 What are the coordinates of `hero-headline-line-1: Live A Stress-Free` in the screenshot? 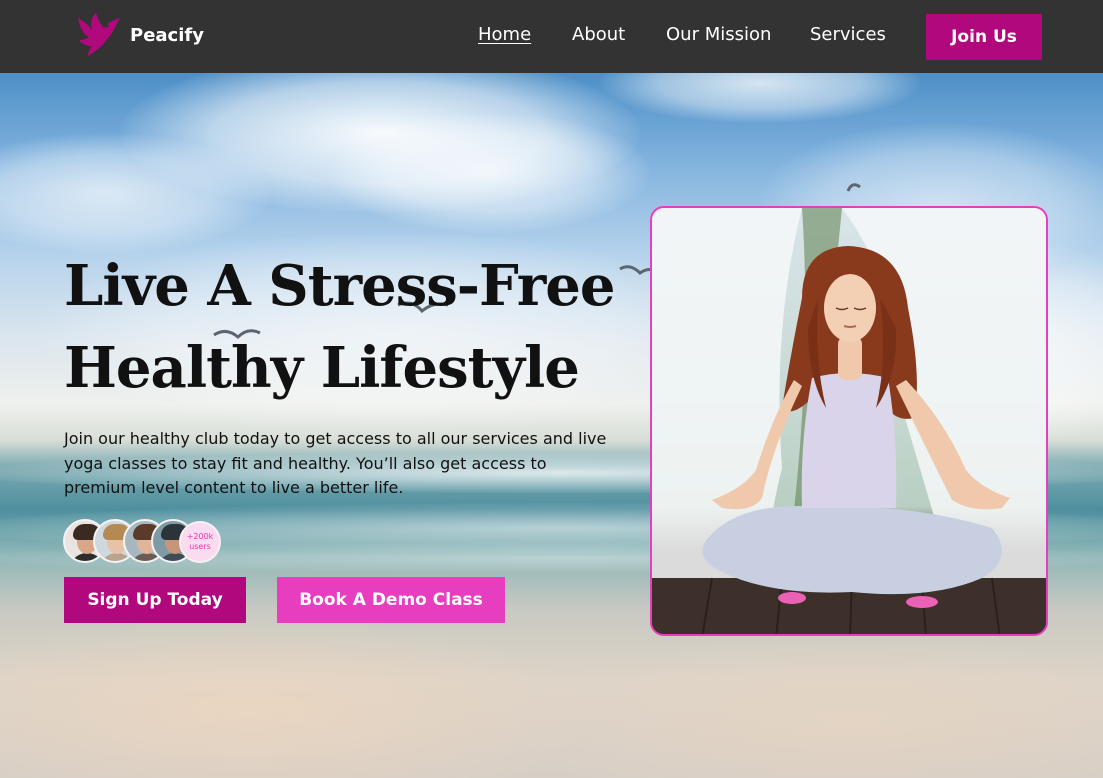 It's located at (340, 286).